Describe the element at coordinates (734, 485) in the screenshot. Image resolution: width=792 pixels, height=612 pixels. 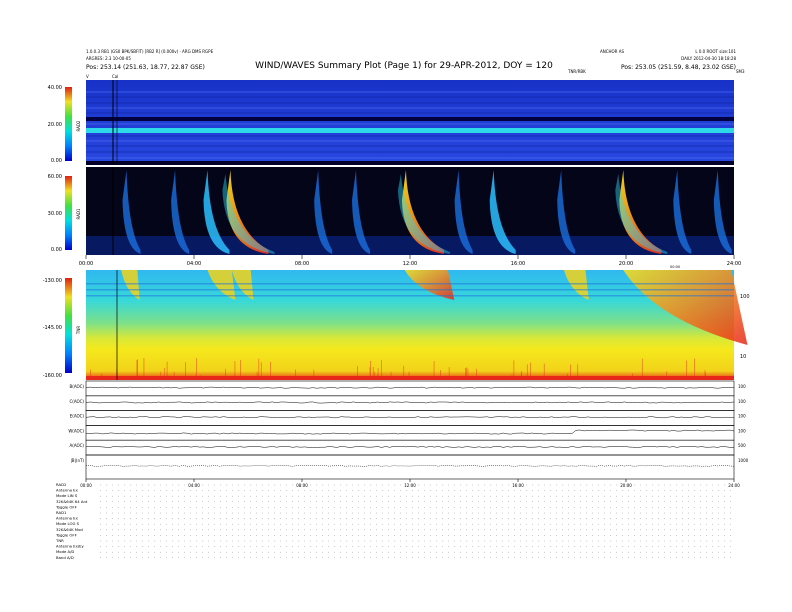
I see `aux-xtick-label: 24:00` at that location.